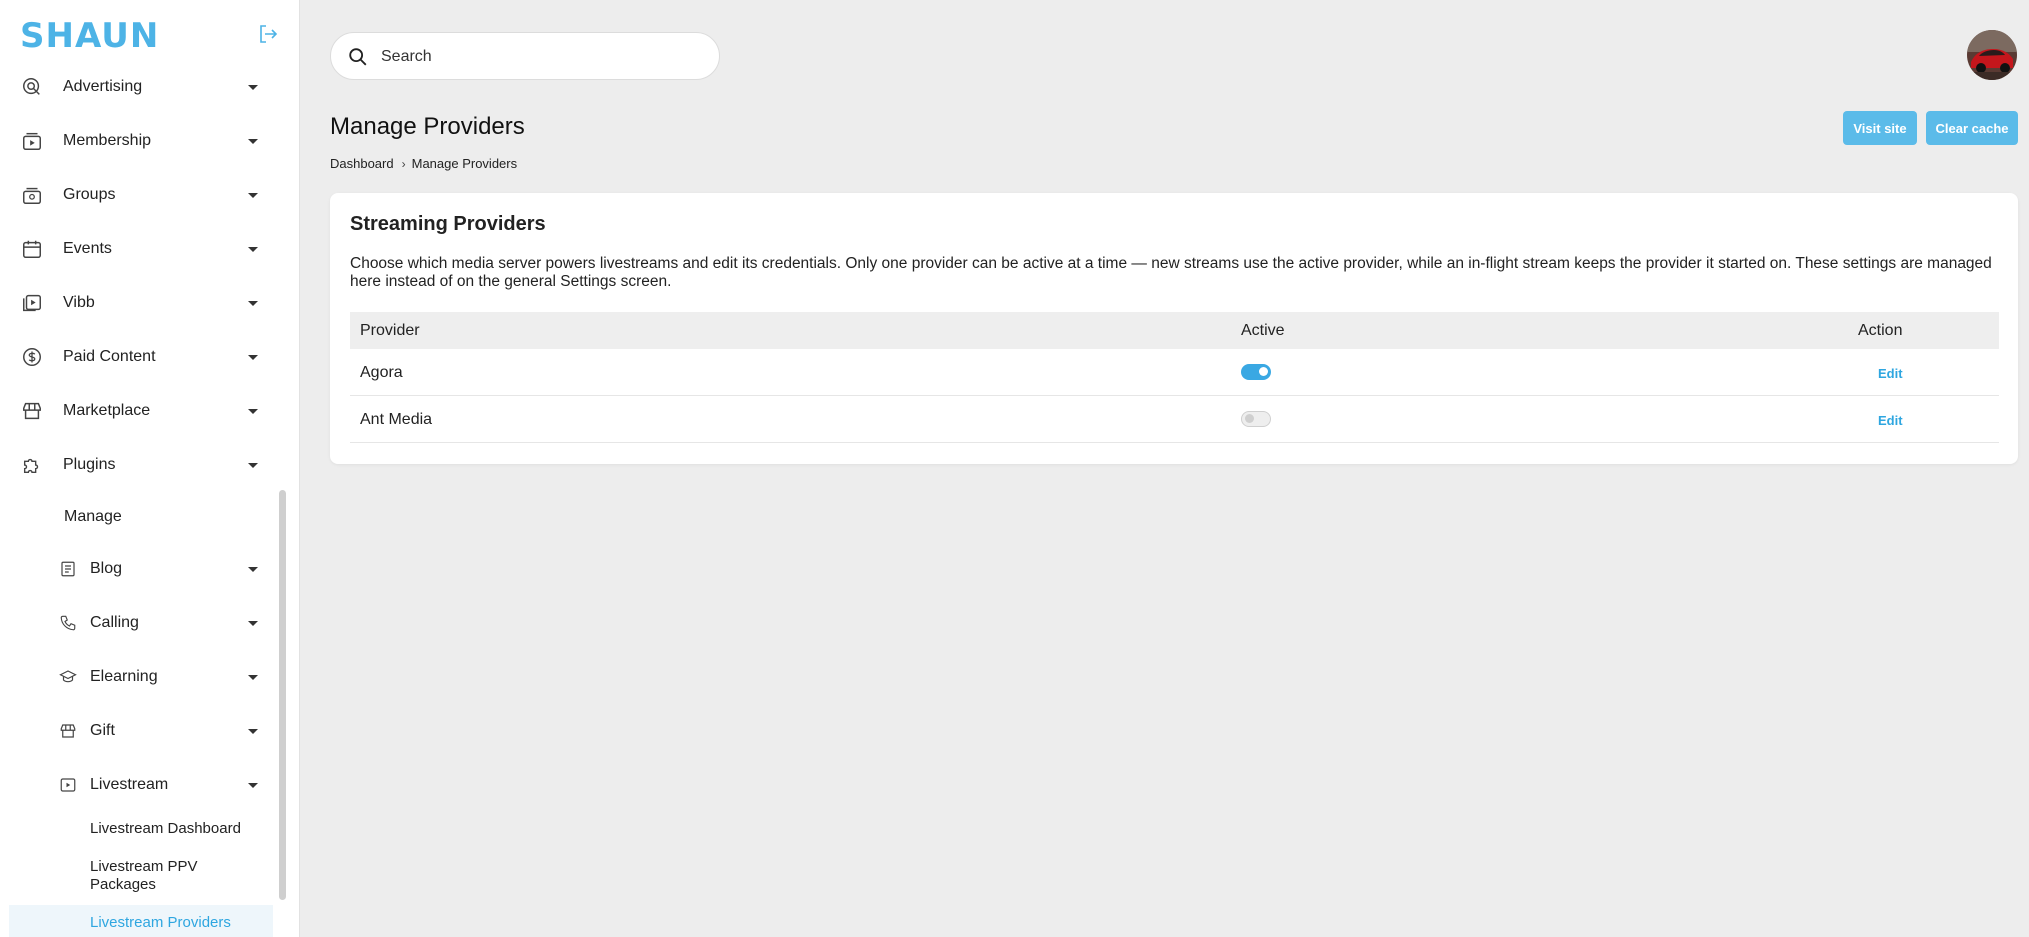 Image resolution: width=2029 pixels, height=937 pixels. I want to click on sidebar-item-plugins: Plugins, so click(139, 465).